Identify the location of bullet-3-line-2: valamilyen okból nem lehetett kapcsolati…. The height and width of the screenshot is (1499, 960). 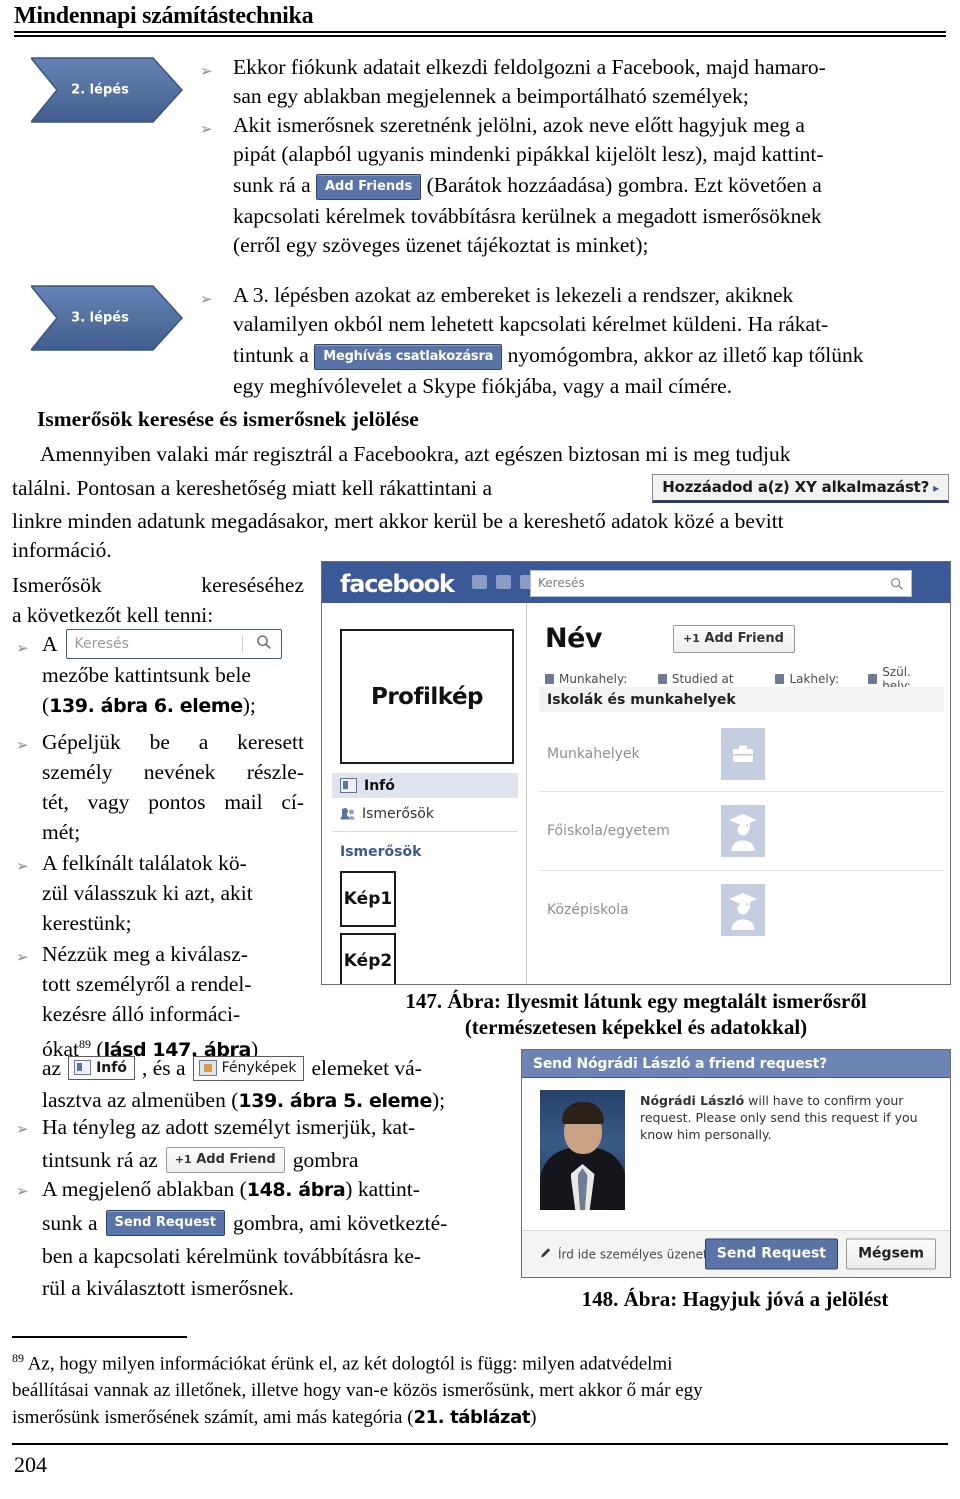
(531, 324).